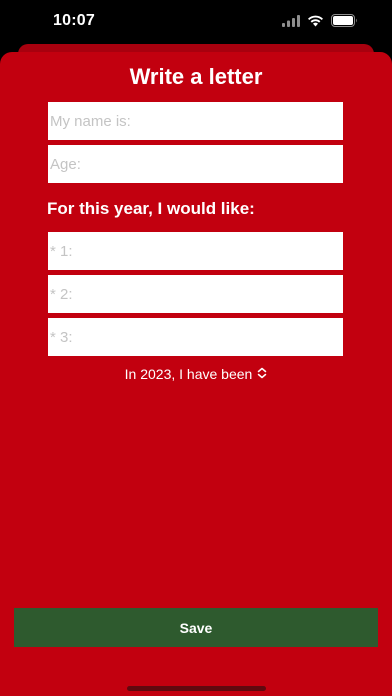  I want to click on signal-icon, so click(291, 23).